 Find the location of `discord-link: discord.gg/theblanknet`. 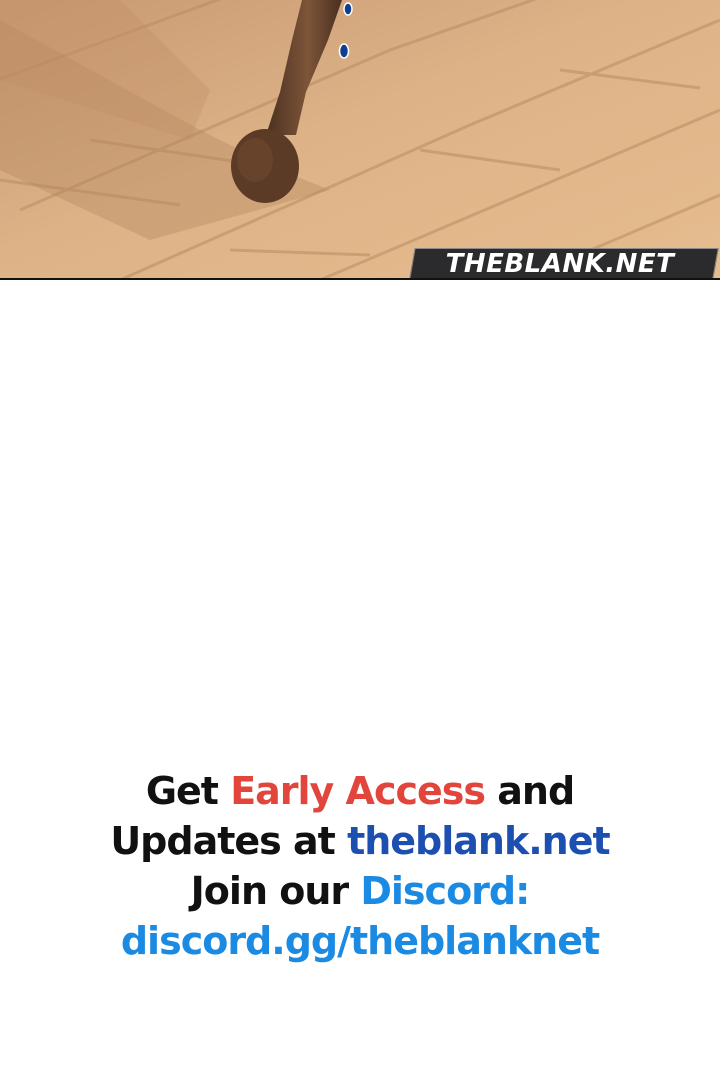

discord-link: discord.gg/theblanknet is located at coordinates (360, 941).